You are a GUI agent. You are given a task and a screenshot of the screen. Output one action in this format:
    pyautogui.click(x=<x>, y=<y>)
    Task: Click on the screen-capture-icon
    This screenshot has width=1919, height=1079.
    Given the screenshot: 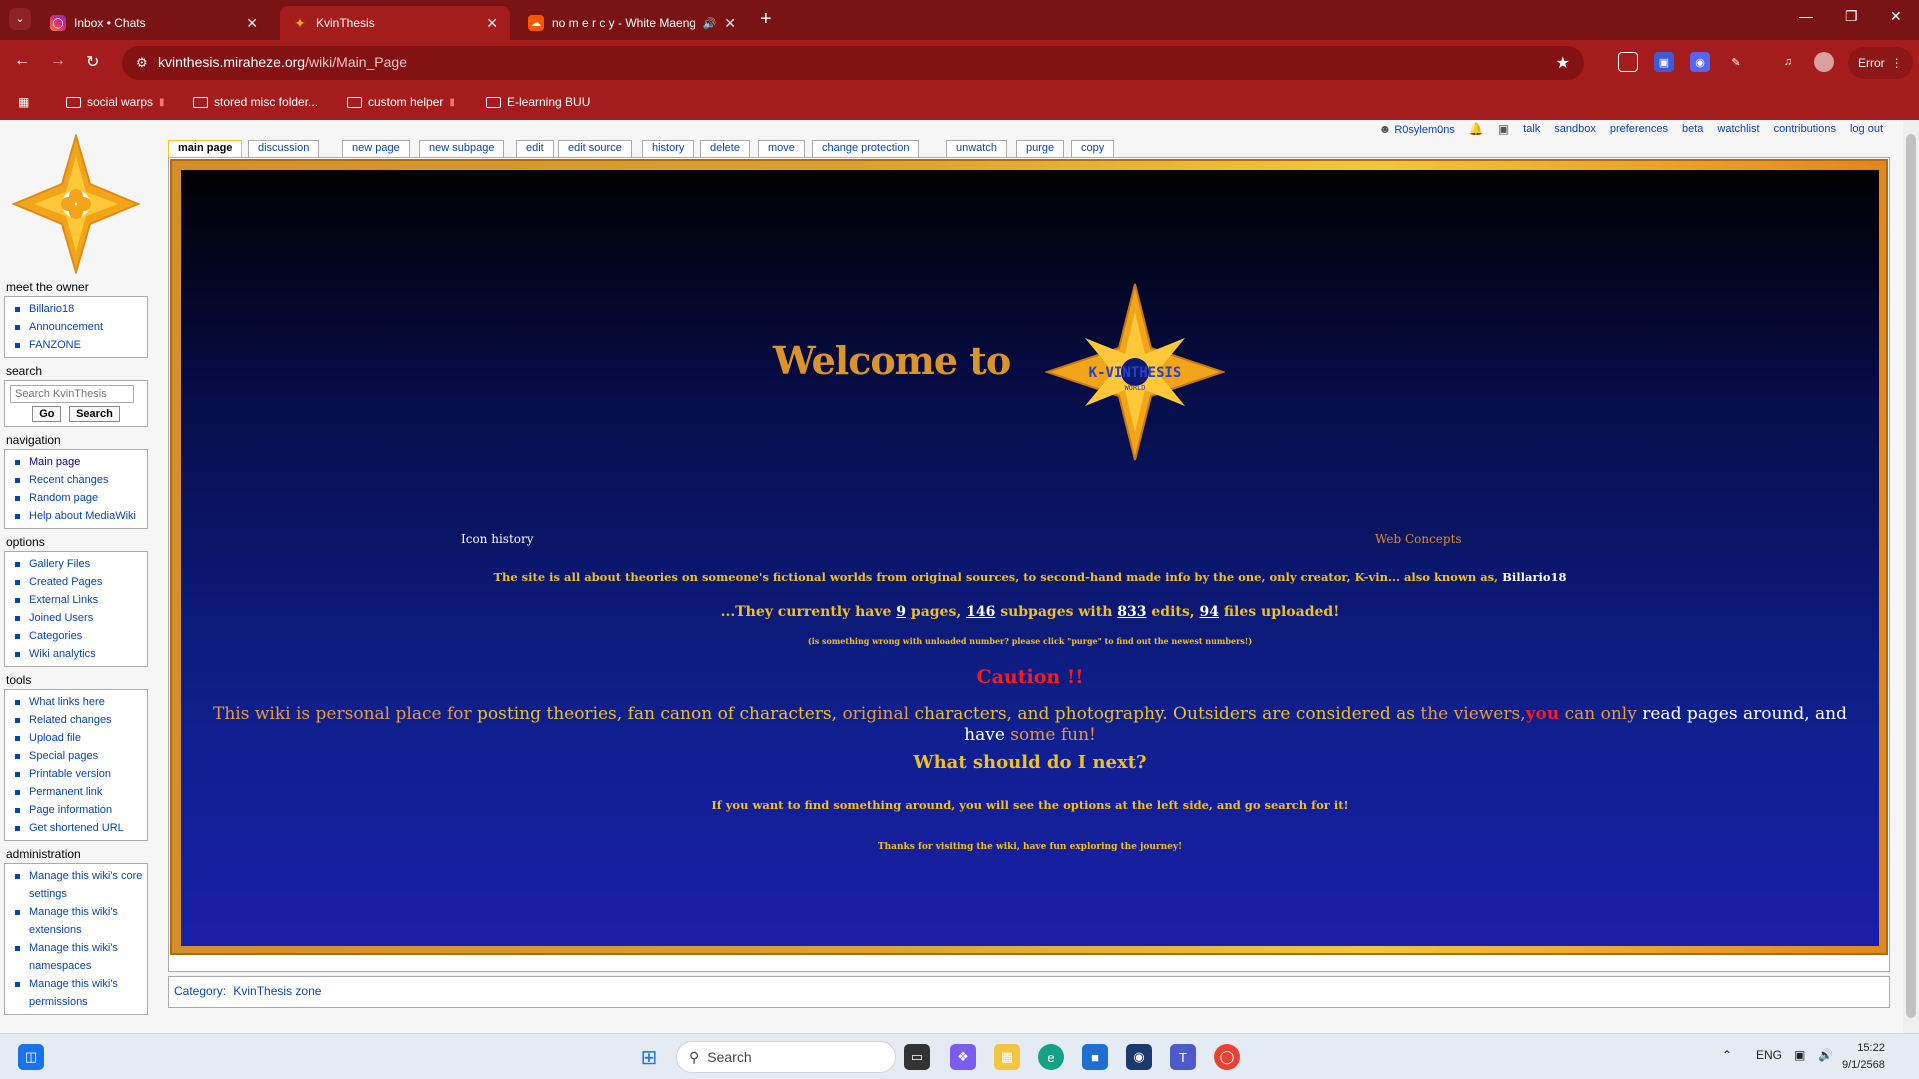 What is the action you would take?
    pyautogui.click(x=1628, y=62)
    